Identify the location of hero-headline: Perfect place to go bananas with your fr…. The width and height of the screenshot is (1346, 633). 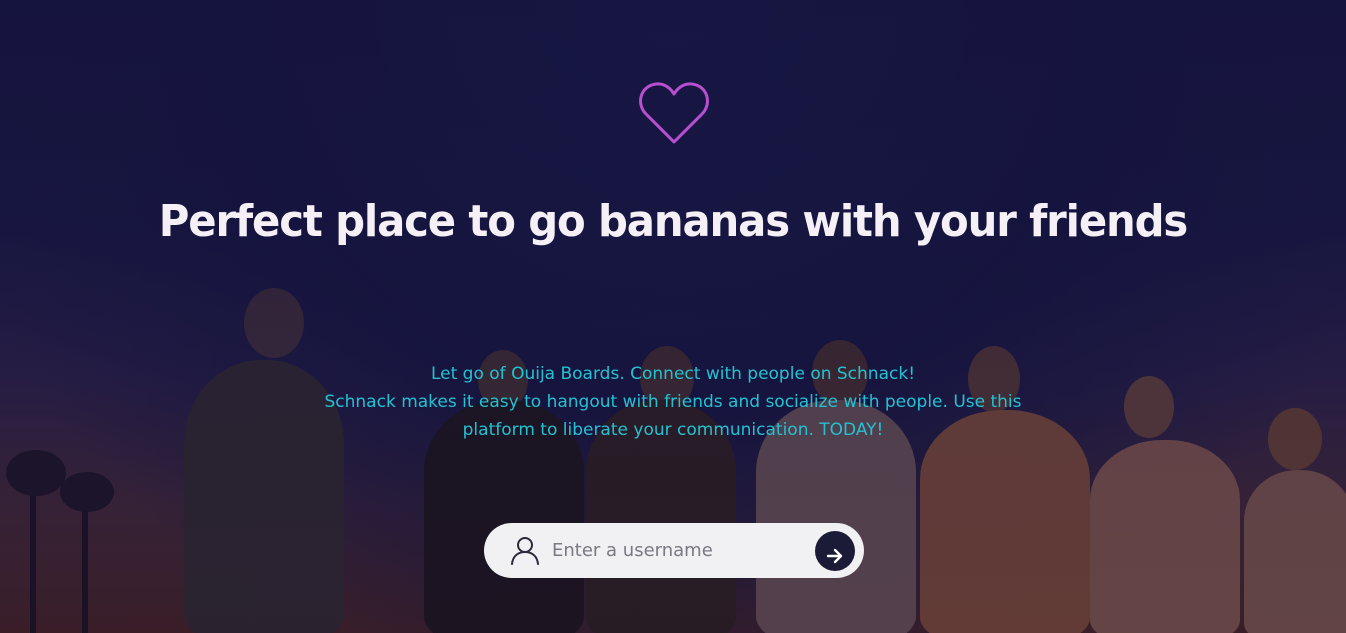
(673, 221).